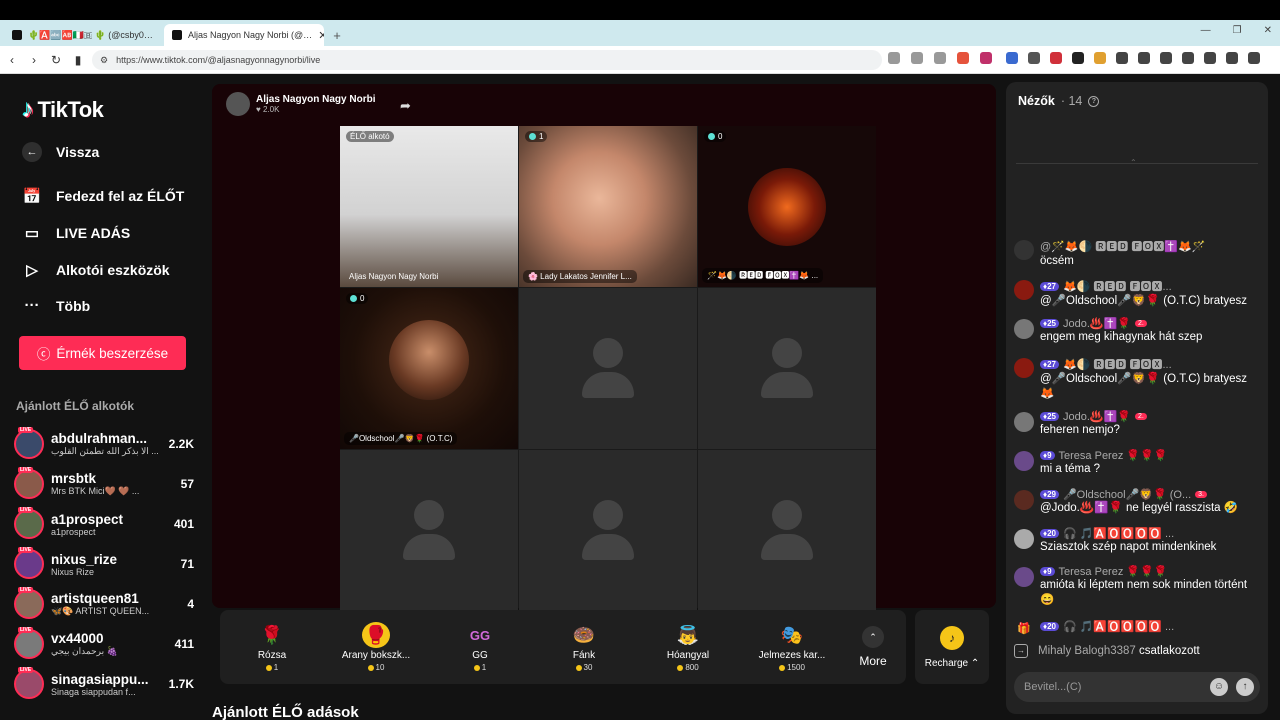 This screenshot has height=720, width=1280. What do you see at coordinates (963, 58) in the screenshot?
I see `brave-shield-icon` at bounding box center [963, 58].